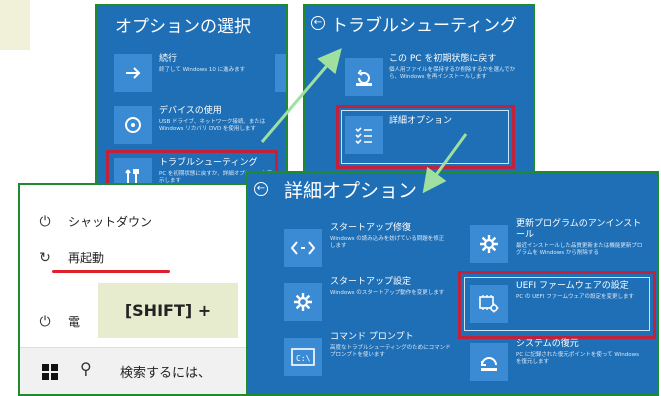 The image size is (661, 396). What do you see at coordinates (364, 121) in the screenshot?
I see `flow-arrows` at bounding box center [364, 121].